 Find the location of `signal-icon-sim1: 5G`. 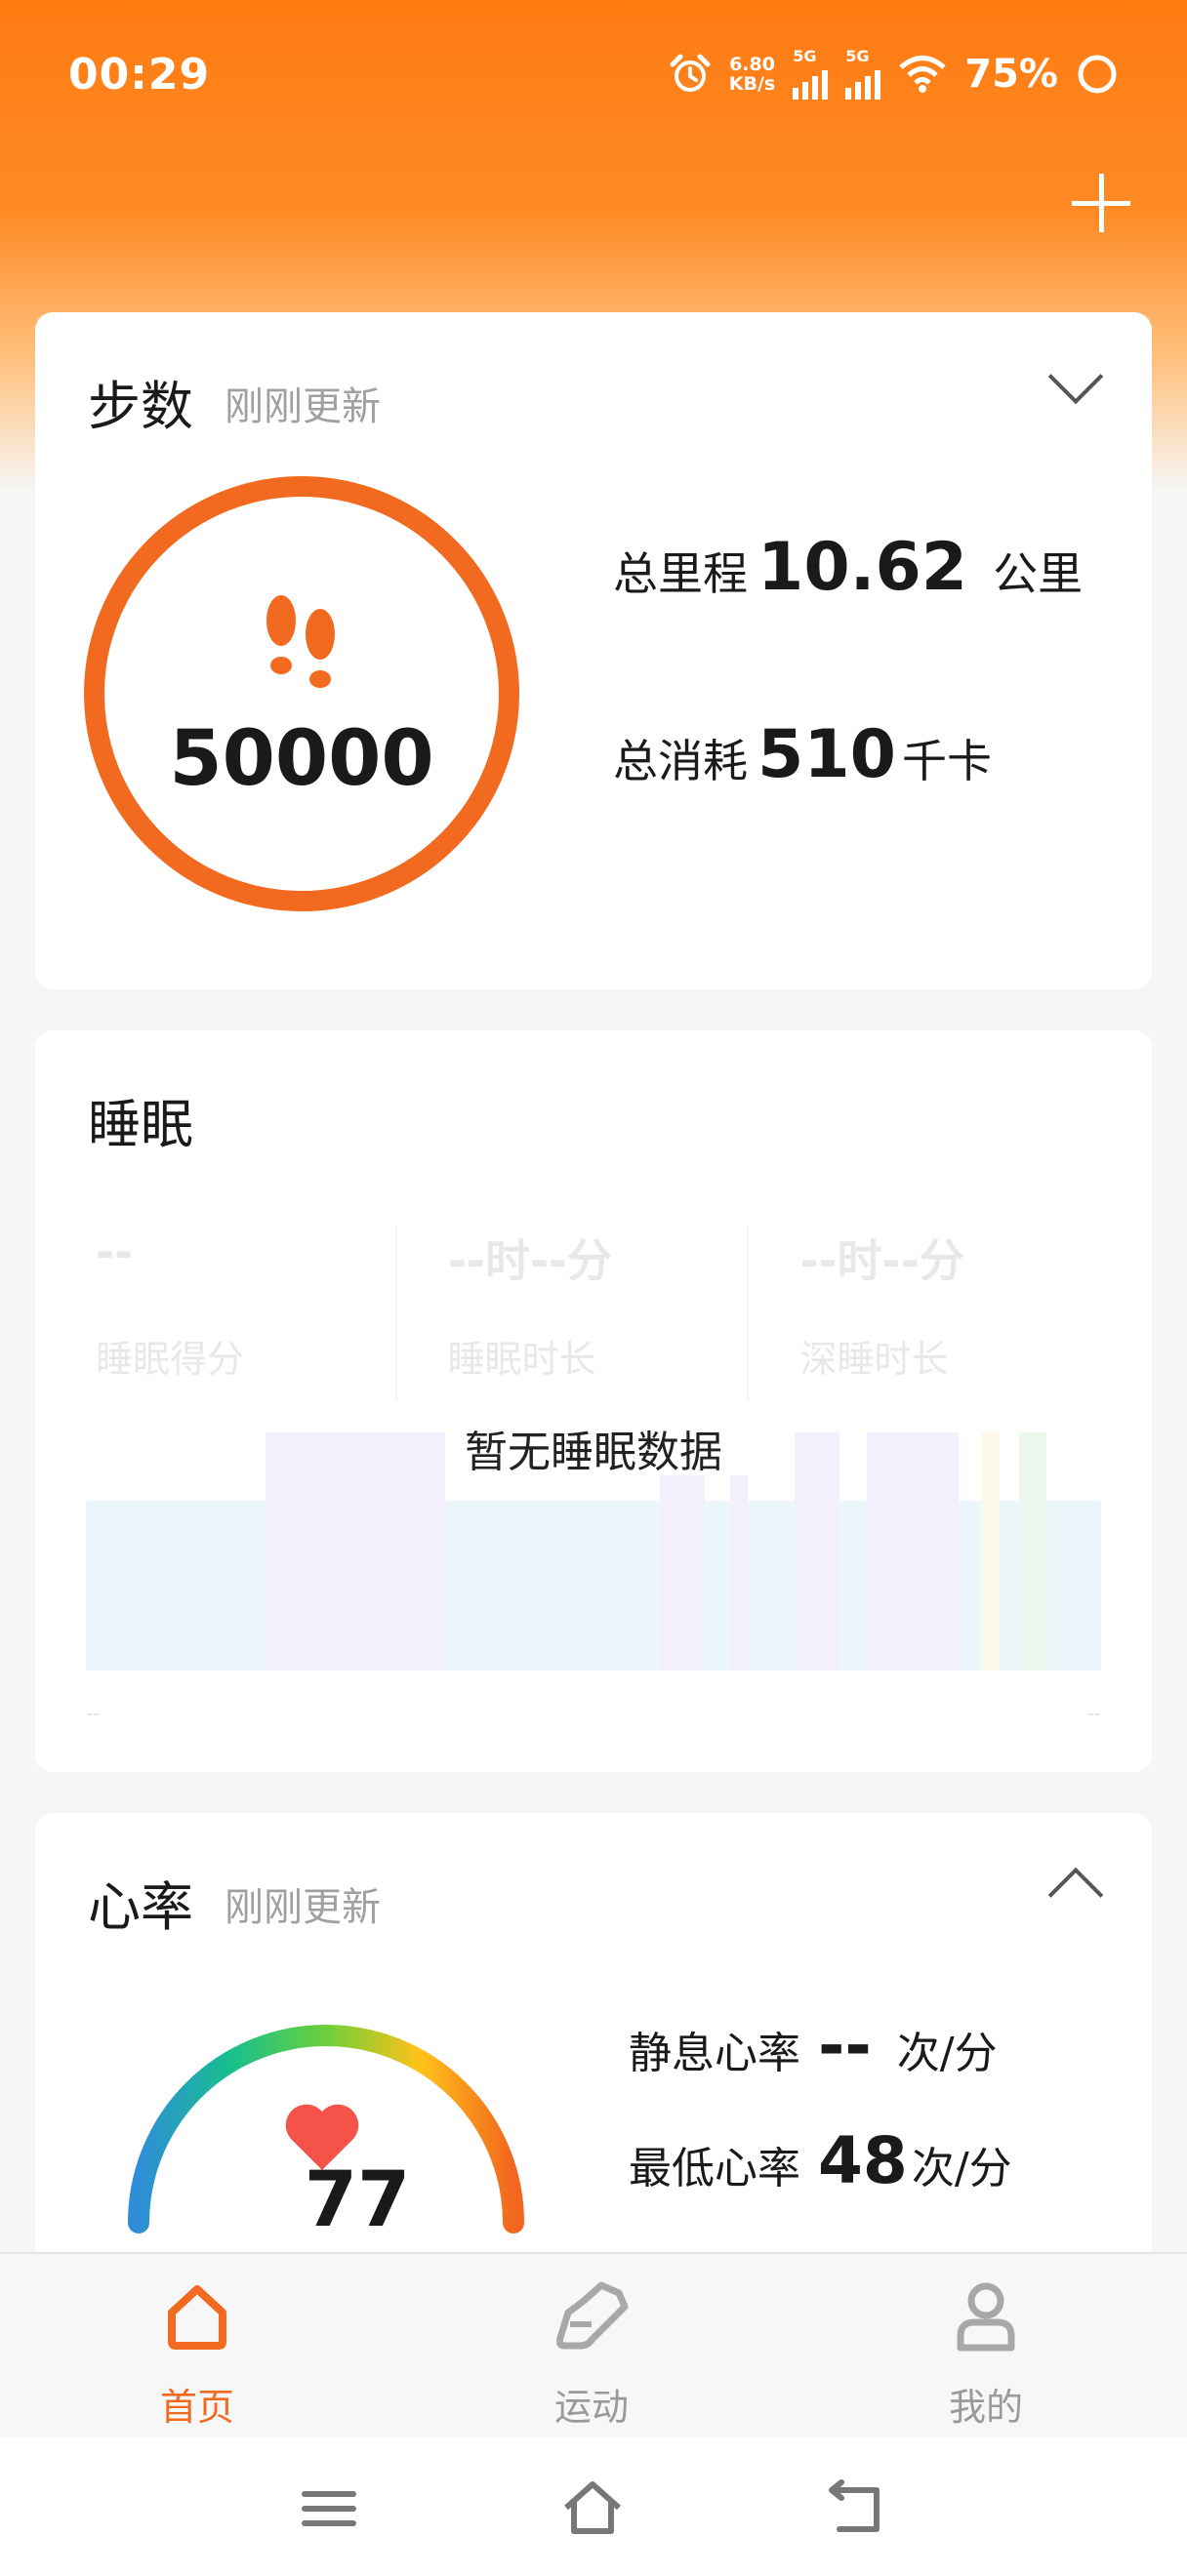

signal-icon-sim1: 5G is located at coordinates (811, 73).